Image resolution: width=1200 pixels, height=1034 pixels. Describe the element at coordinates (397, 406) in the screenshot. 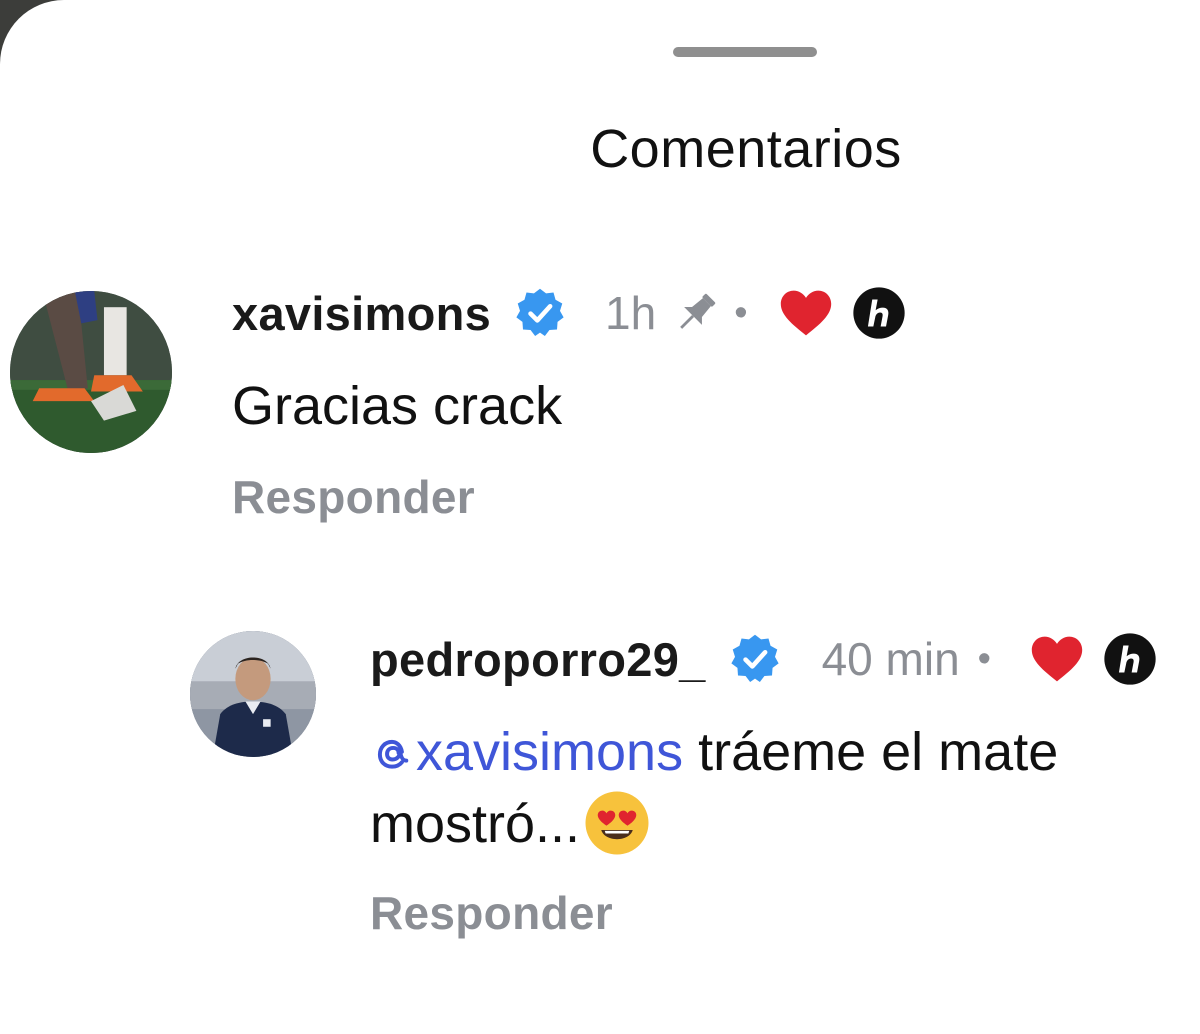

I see `comment-text: Gracias crack` at that location.